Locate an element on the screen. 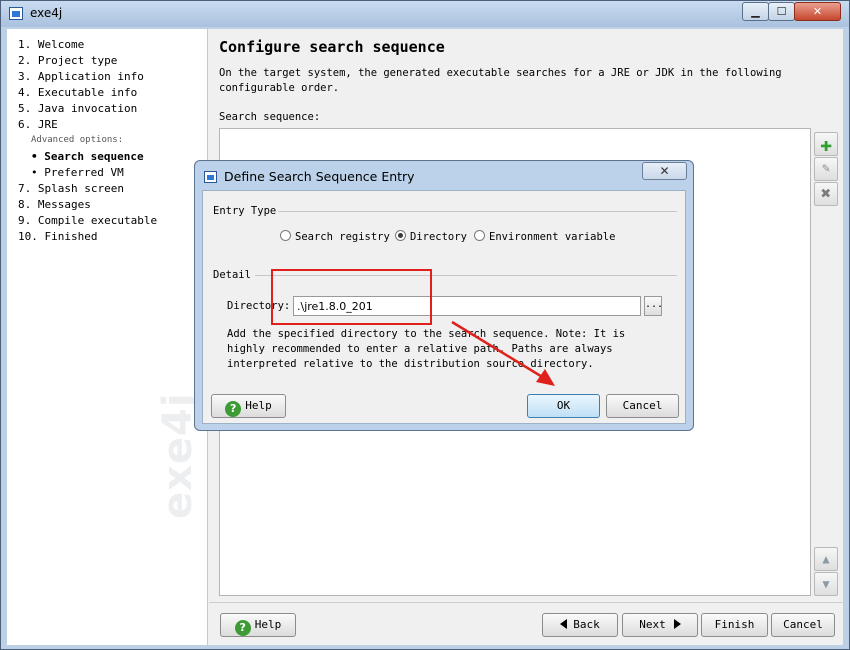  radio-environment-variable: Environment variable is located at coordinates (544, 236).